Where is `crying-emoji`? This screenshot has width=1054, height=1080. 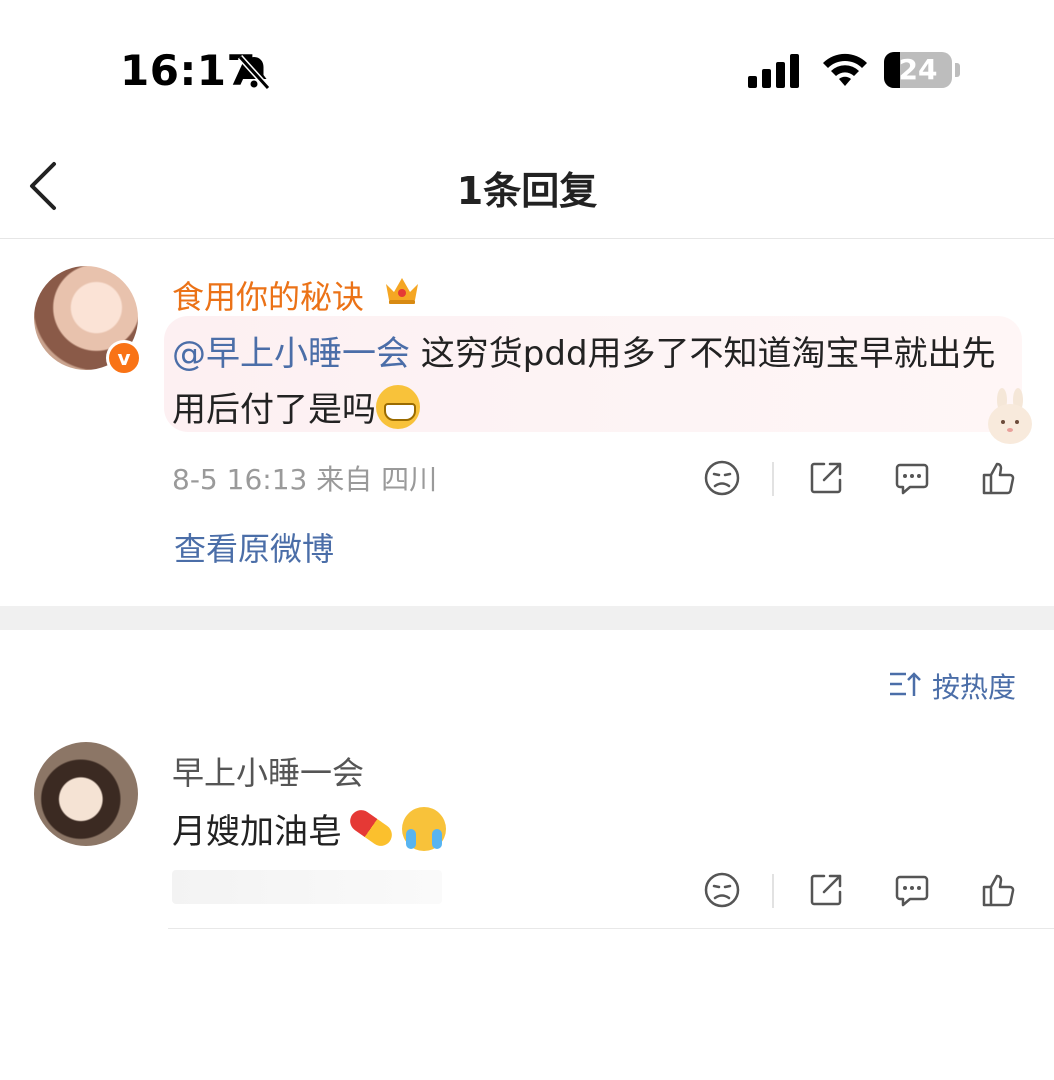
crying-emoji is located at coordinates (424, 829).